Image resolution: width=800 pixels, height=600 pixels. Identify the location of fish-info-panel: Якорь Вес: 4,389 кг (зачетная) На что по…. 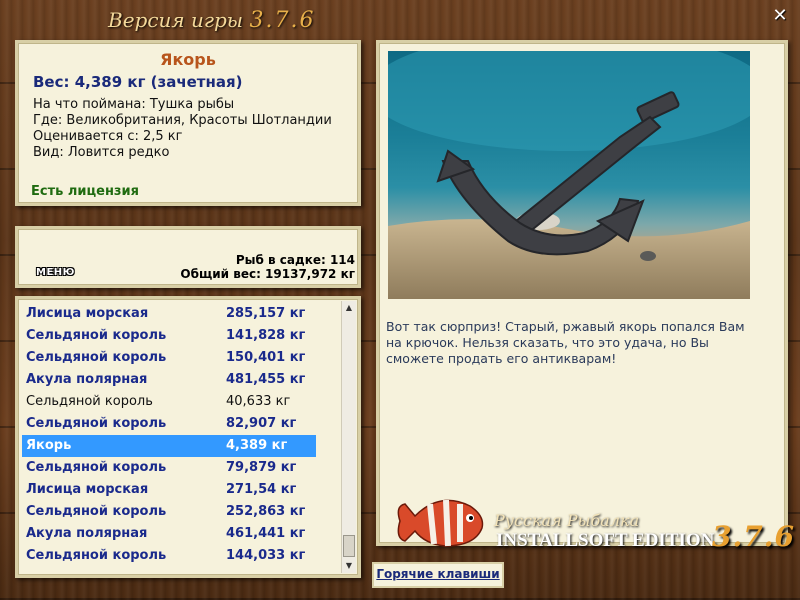
(188, 123).